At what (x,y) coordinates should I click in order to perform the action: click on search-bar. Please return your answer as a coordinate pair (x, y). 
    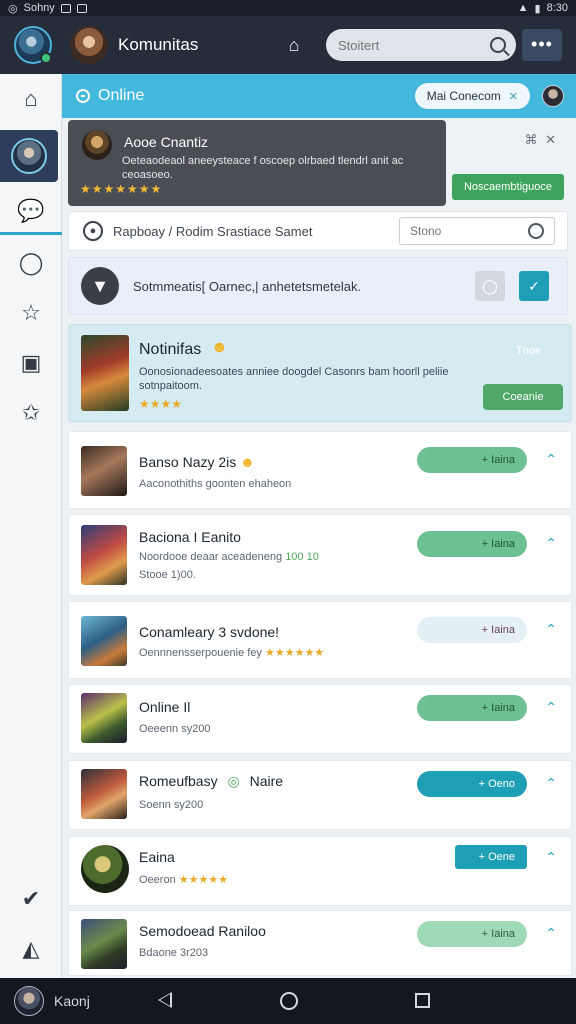
    Looking at the image, I should click on (421, 45).